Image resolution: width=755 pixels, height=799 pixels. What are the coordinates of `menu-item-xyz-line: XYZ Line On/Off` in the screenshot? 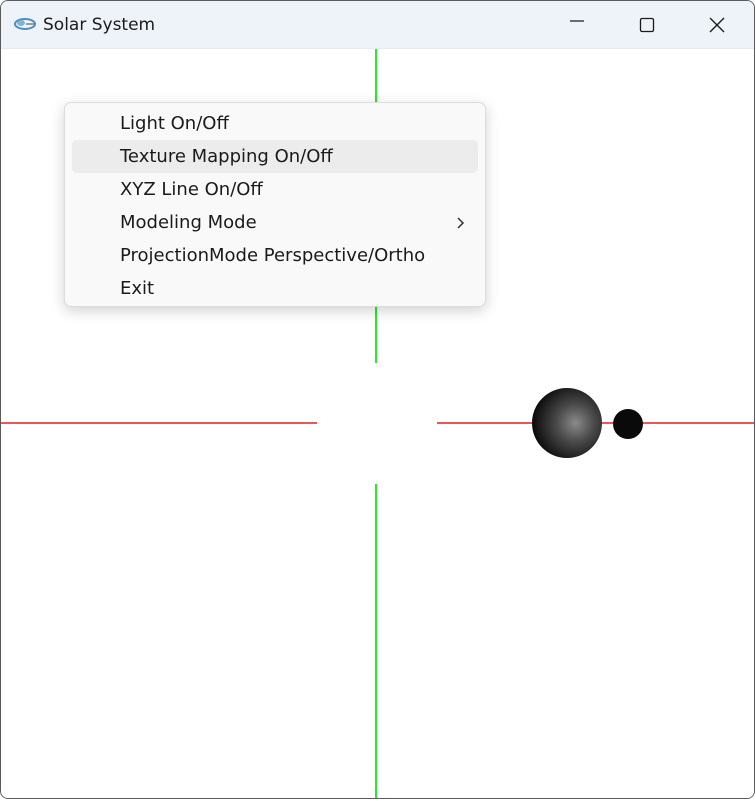 It's located at (275, 189).